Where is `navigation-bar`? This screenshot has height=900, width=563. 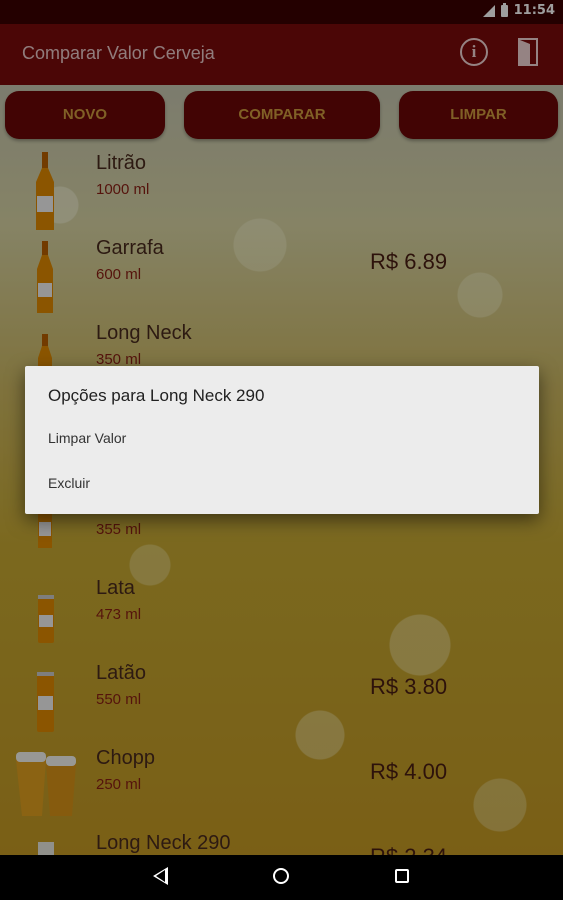 navigation-bar is located at coordinates (281, 877).